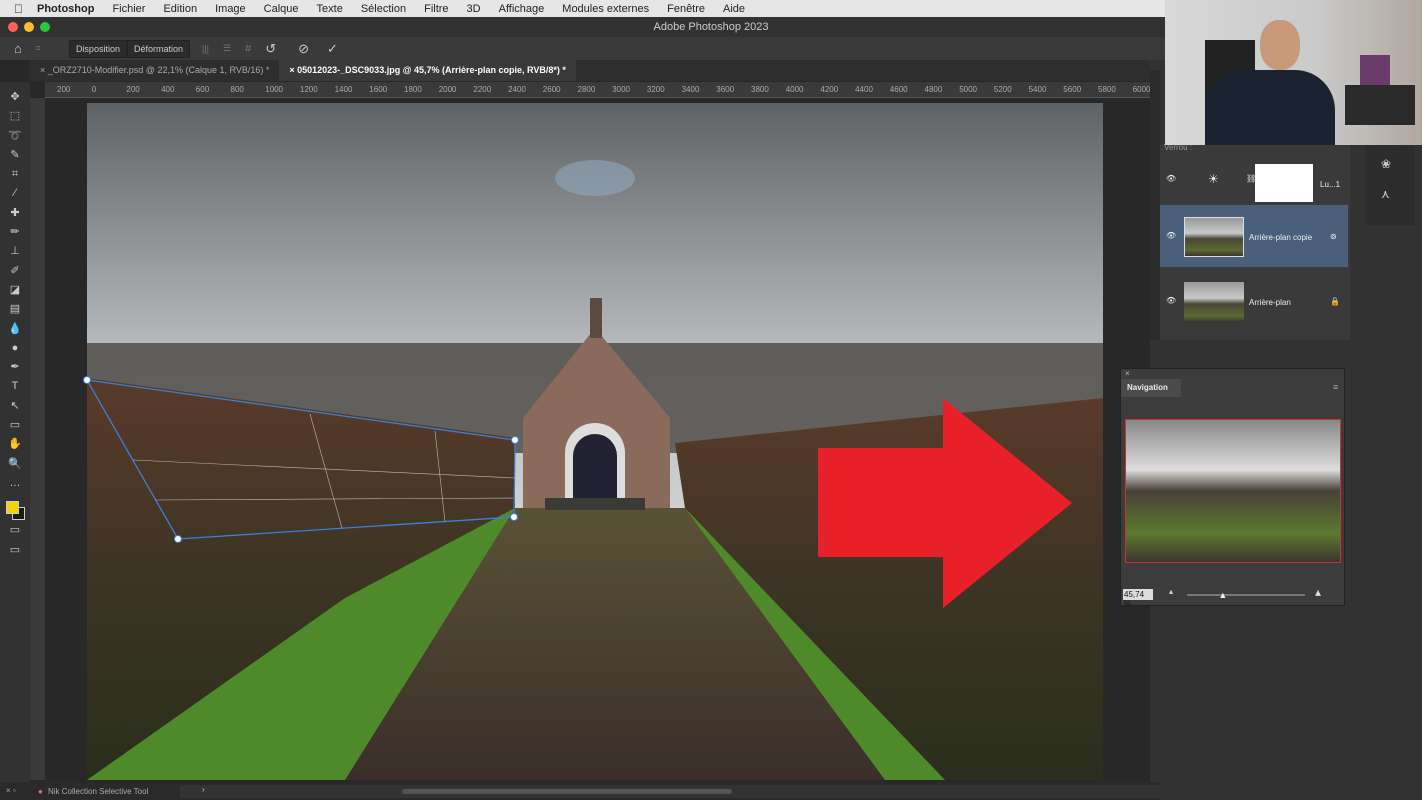  What do you see at coordinates (383, 9) in the screenshot?
I see `menu-sélection: Sélection` at bounding box center [383, 9].